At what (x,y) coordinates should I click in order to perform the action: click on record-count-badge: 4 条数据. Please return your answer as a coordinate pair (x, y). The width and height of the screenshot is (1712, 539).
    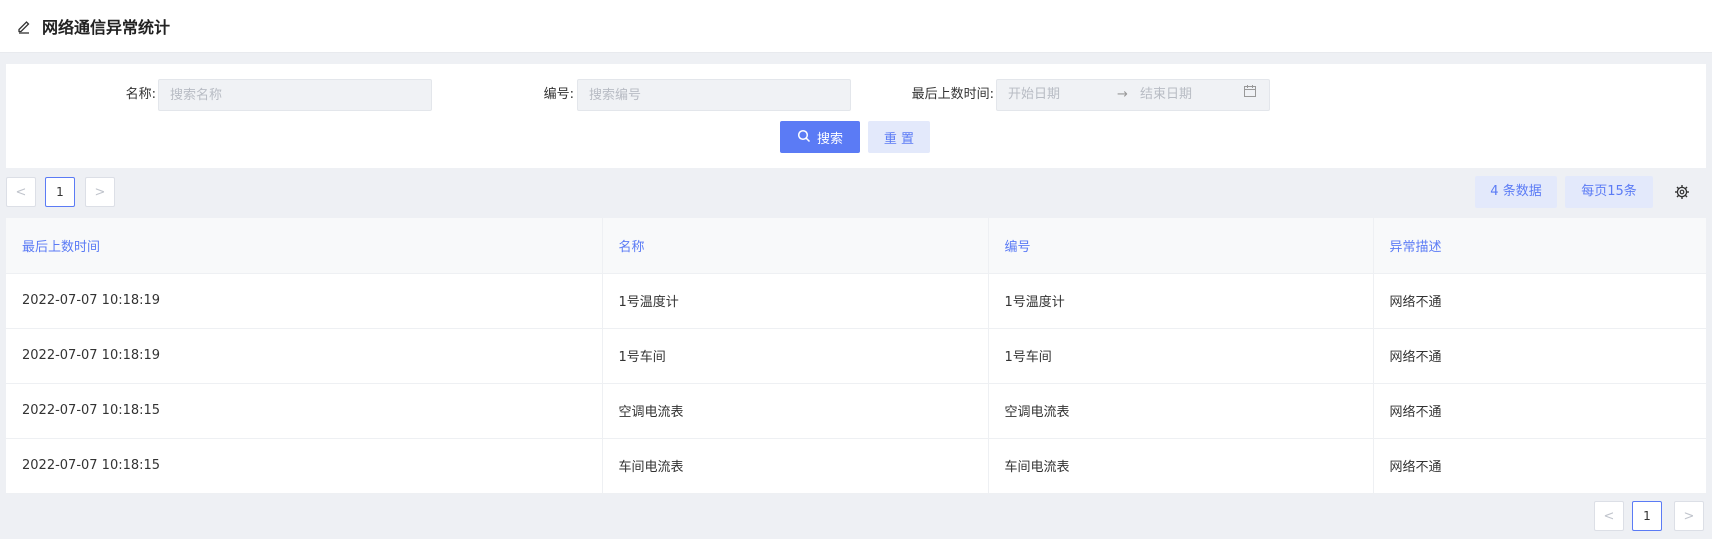
    Looking at the image, I should click on (1516, 192).